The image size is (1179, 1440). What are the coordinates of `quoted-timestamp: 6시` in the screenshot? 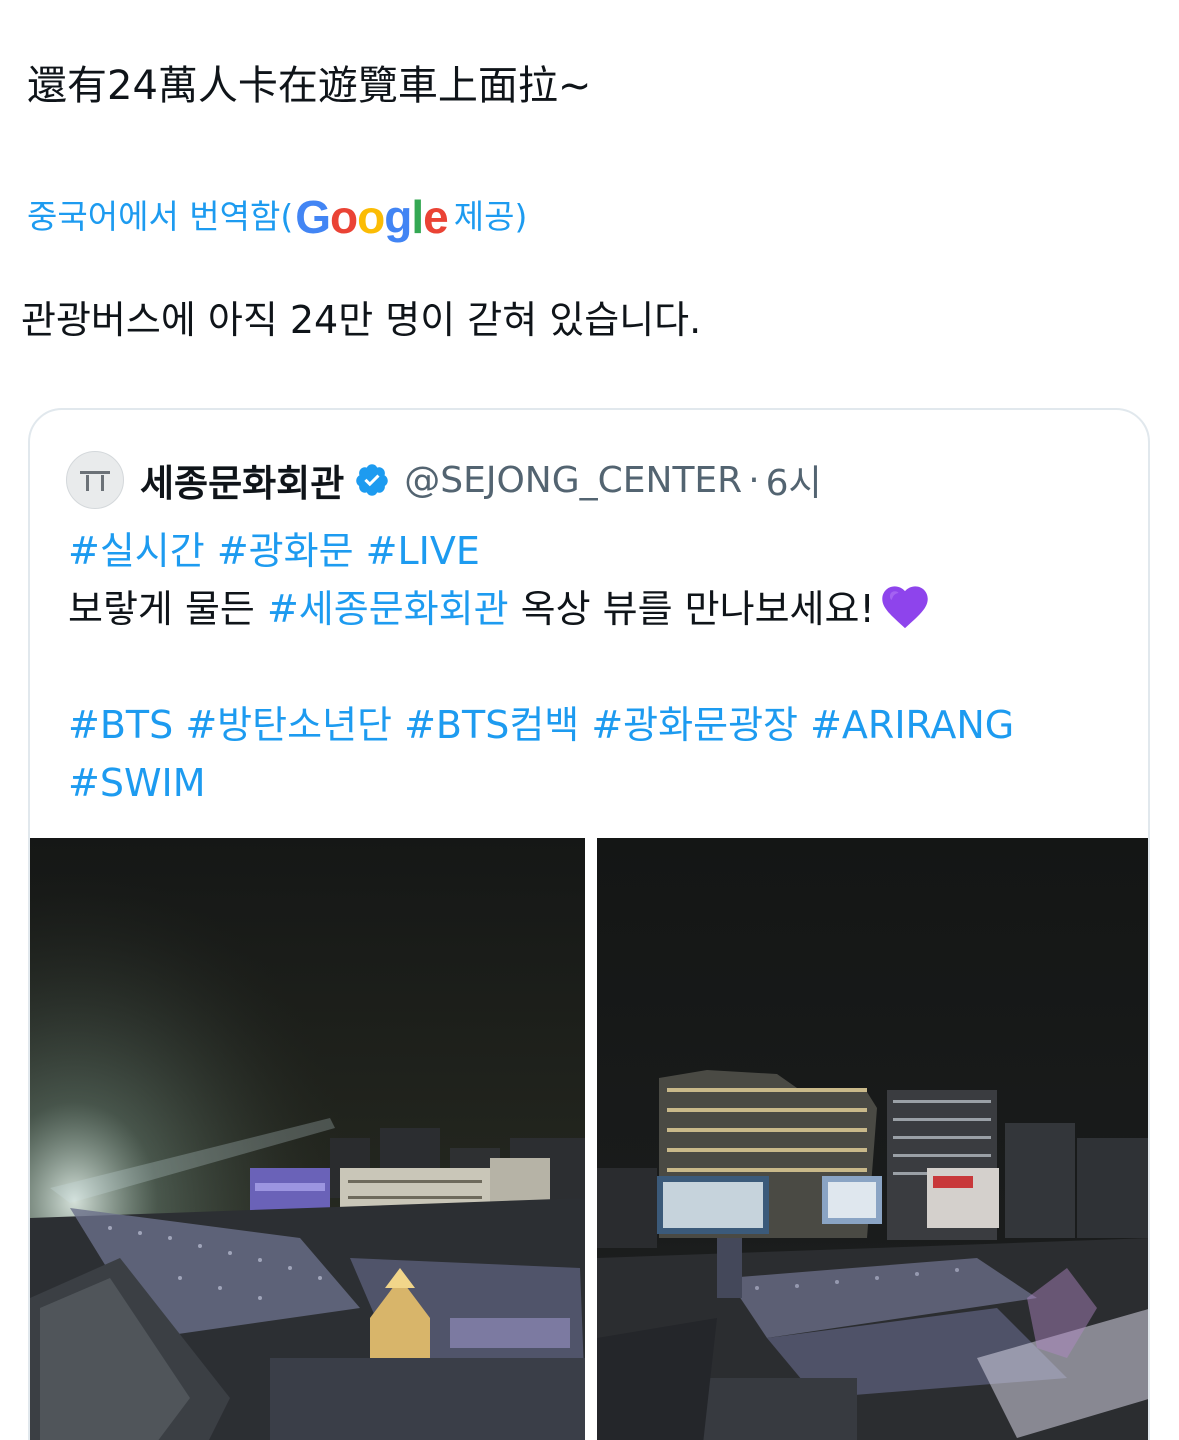 It's located at (794, 480).